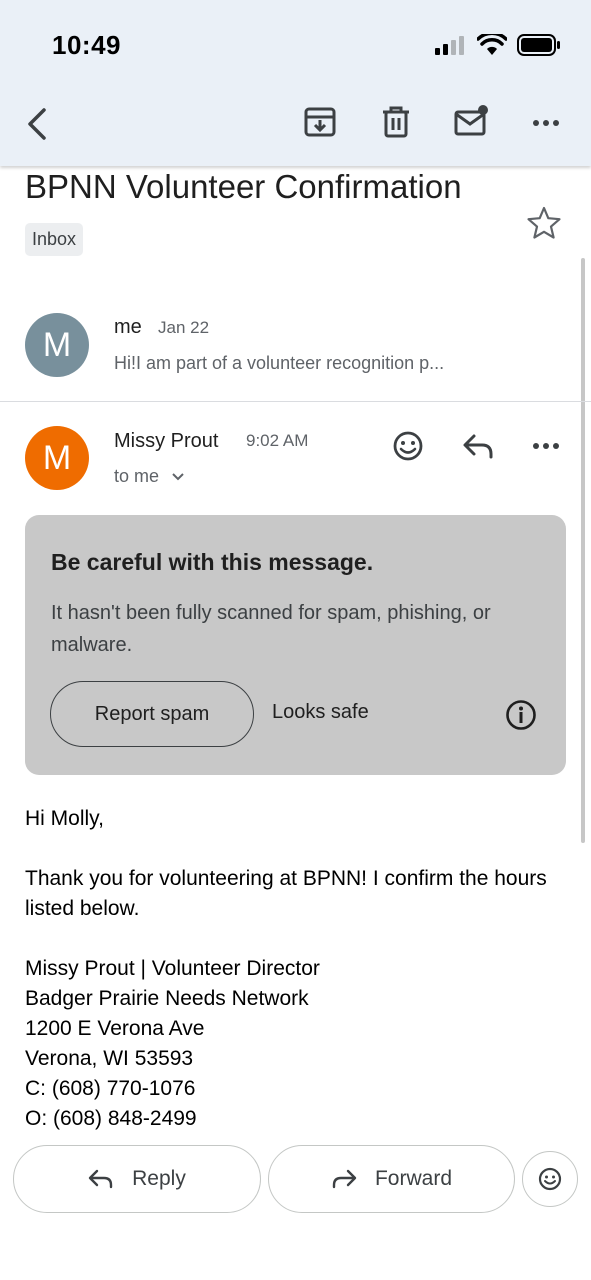  I want to click on status-time: 10:49, so click(86, 45).